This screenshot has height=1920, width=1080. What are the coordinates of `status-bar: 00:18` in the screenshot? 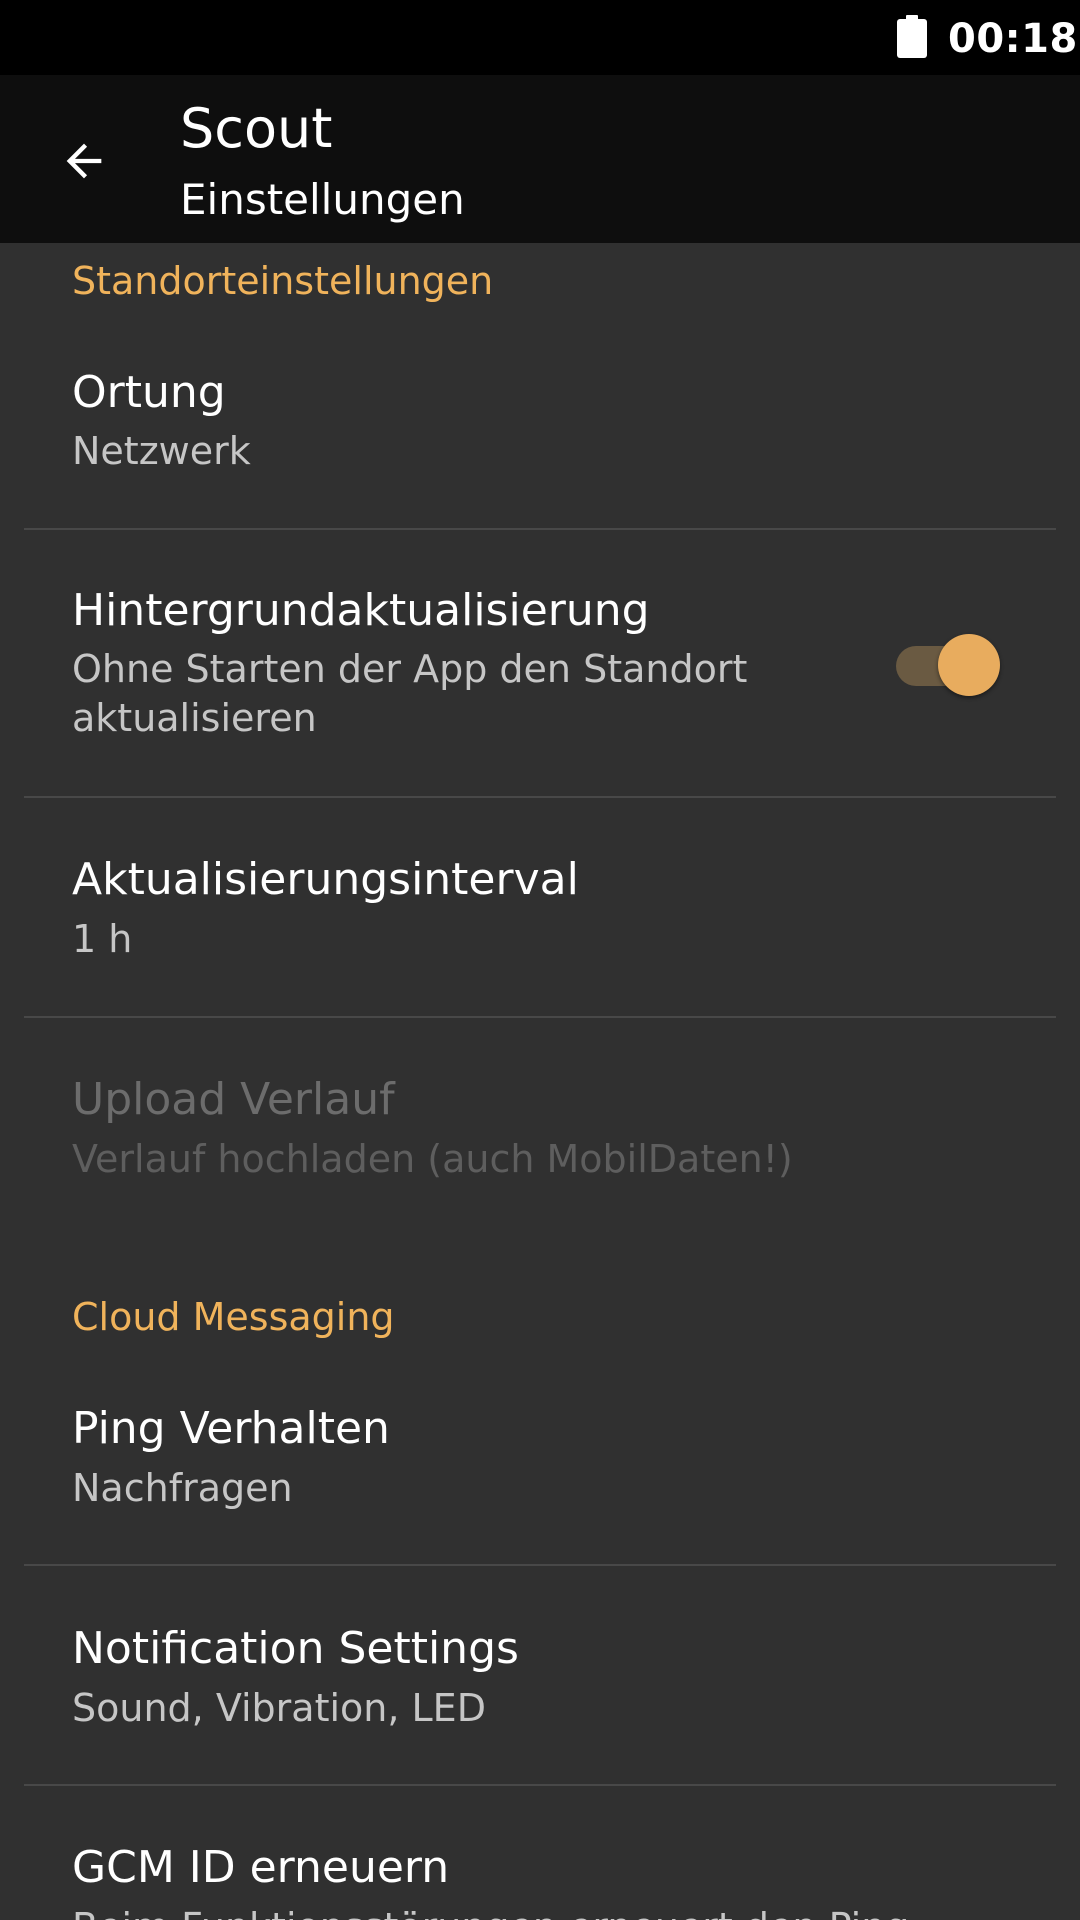 It's located at (540, 37).